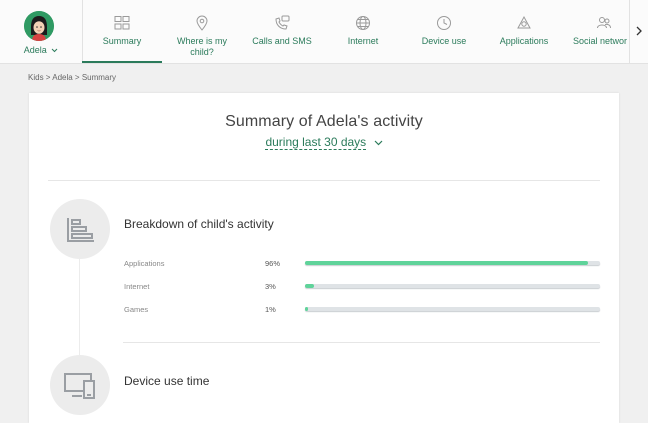  I want to click on child-name-dropdown: Adela, so click(41, 50).